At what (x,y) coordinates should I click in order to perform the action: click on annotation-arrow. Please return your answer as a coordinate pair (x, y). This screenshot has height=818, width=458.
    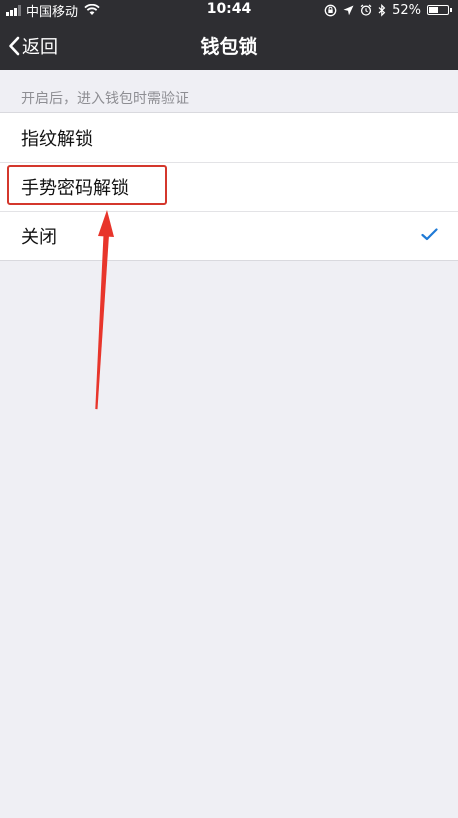
    Looking at the image, I should click on (104, 310).